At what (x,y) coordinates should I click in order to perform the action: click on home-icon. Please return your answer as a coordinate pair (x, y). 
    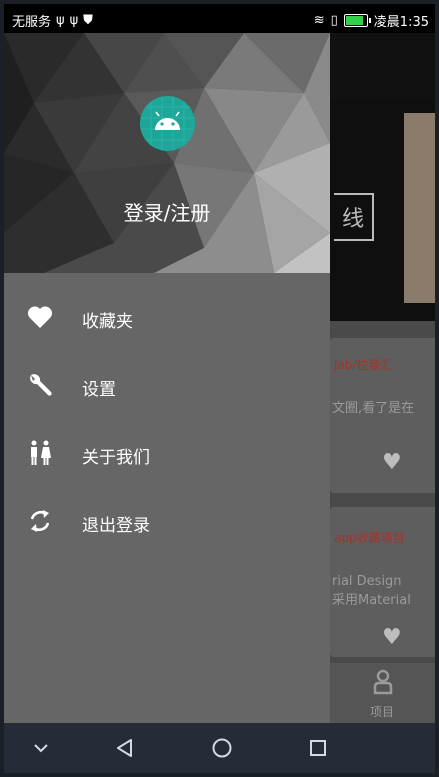
    Looking at the image, I should click on (222, 748).